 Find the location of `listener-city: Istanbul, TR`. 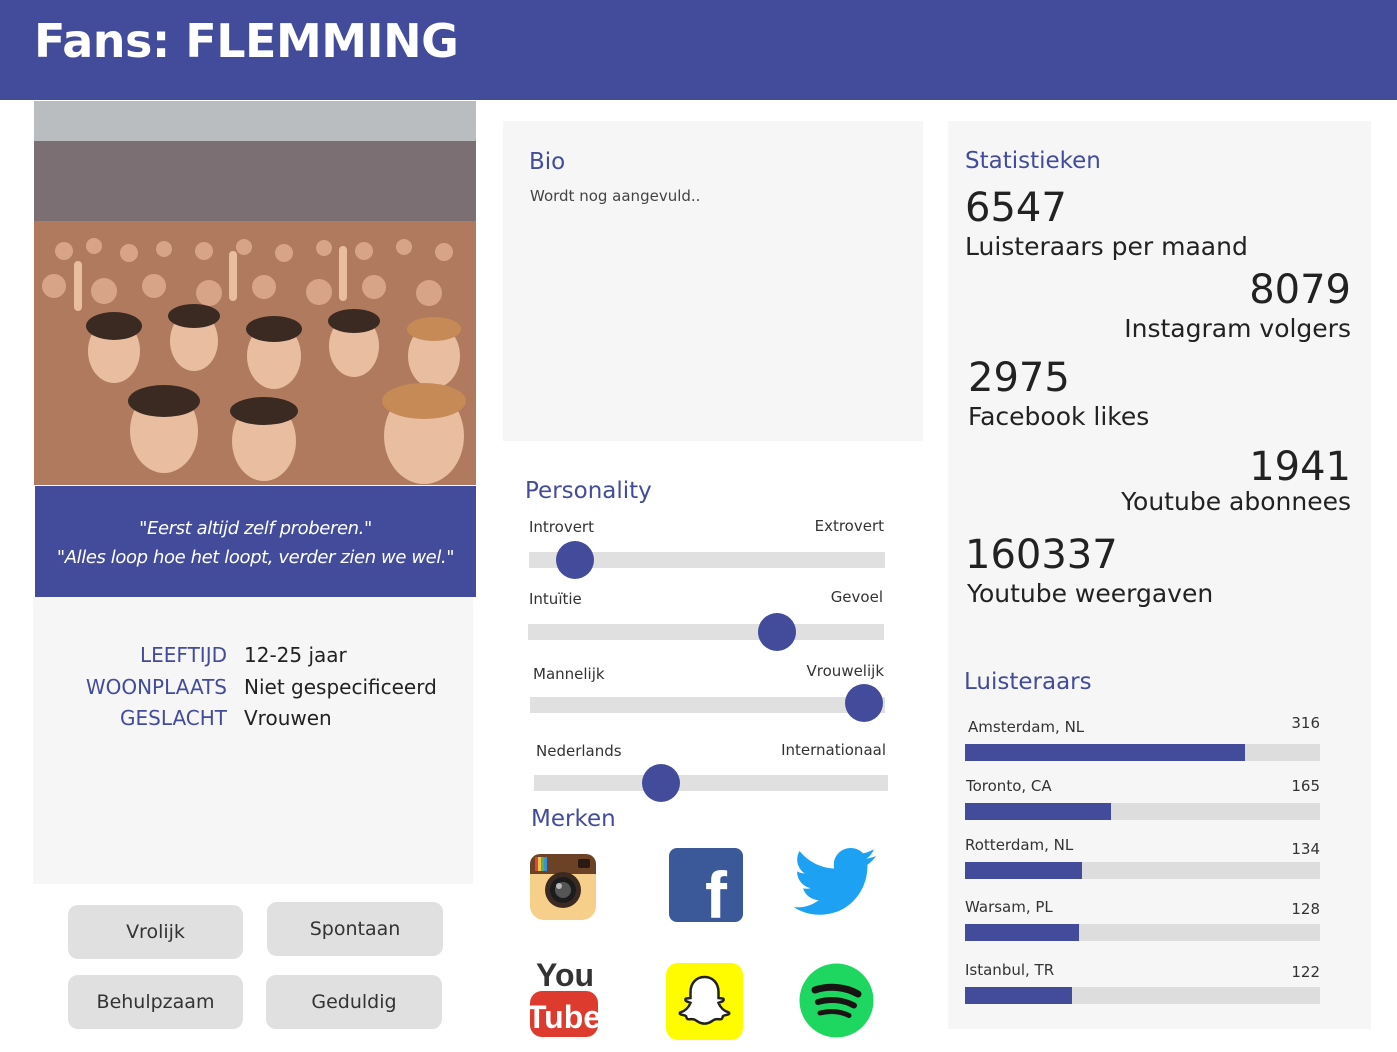

listener-city: Istanbul, TR is located at coordinates (1010, 970).